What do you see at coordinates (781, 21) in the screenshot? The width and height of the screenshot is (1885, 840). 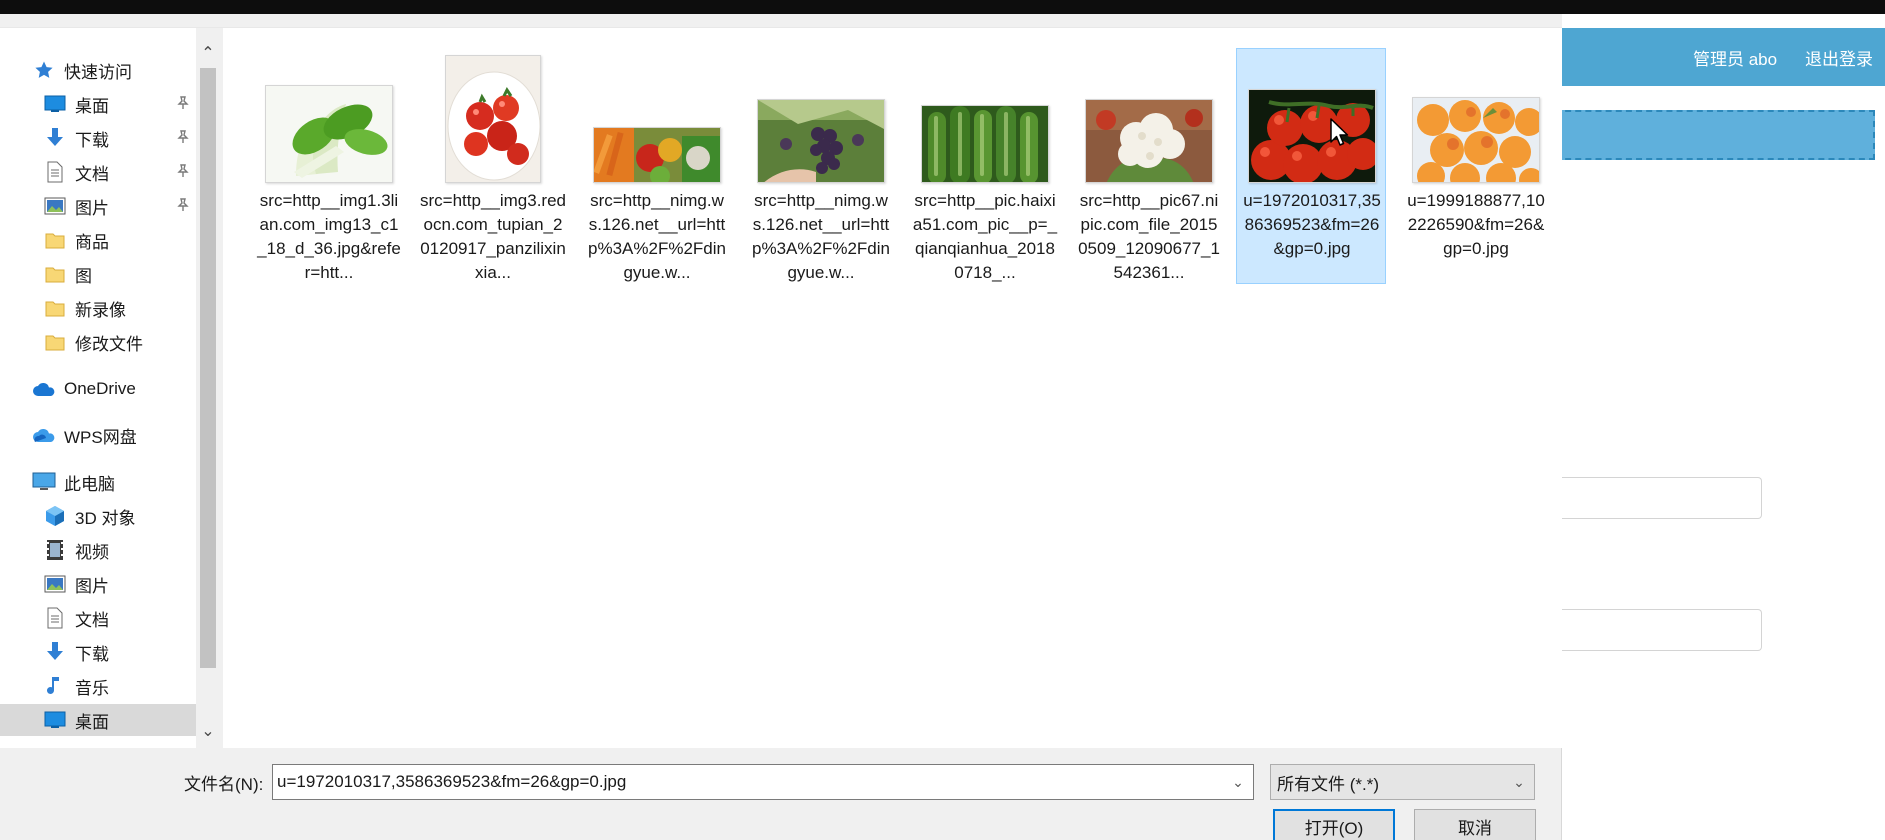 I see `dialog-top-strip` at bounding box center [781, 21].